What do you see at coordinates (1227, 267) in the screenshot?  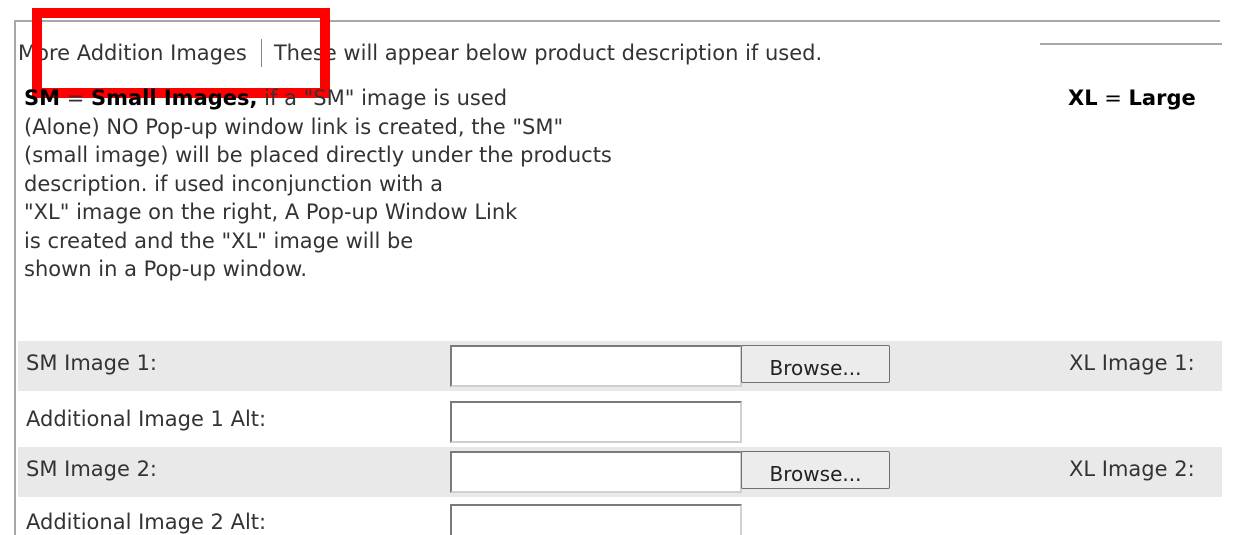 I see `viewport-edge` at bounding box center [1227, 267].